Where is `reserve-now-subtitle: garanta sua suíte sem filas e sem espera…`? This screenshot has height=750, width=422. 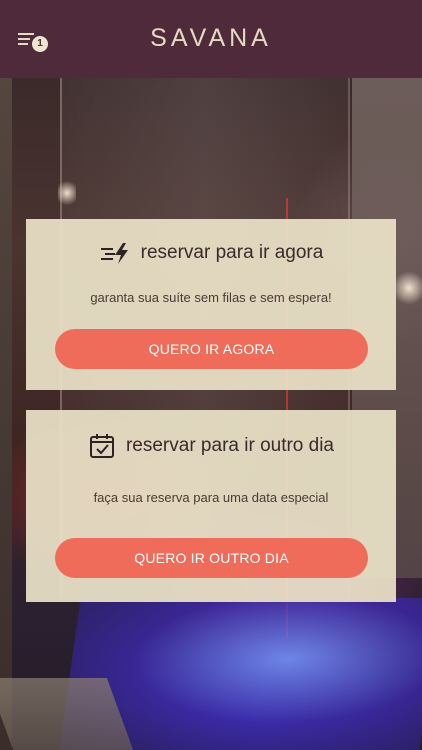 reserve-now-subtitle: garanta sua suíte sem filas e sem espera… is located at coordinates (211, 297).